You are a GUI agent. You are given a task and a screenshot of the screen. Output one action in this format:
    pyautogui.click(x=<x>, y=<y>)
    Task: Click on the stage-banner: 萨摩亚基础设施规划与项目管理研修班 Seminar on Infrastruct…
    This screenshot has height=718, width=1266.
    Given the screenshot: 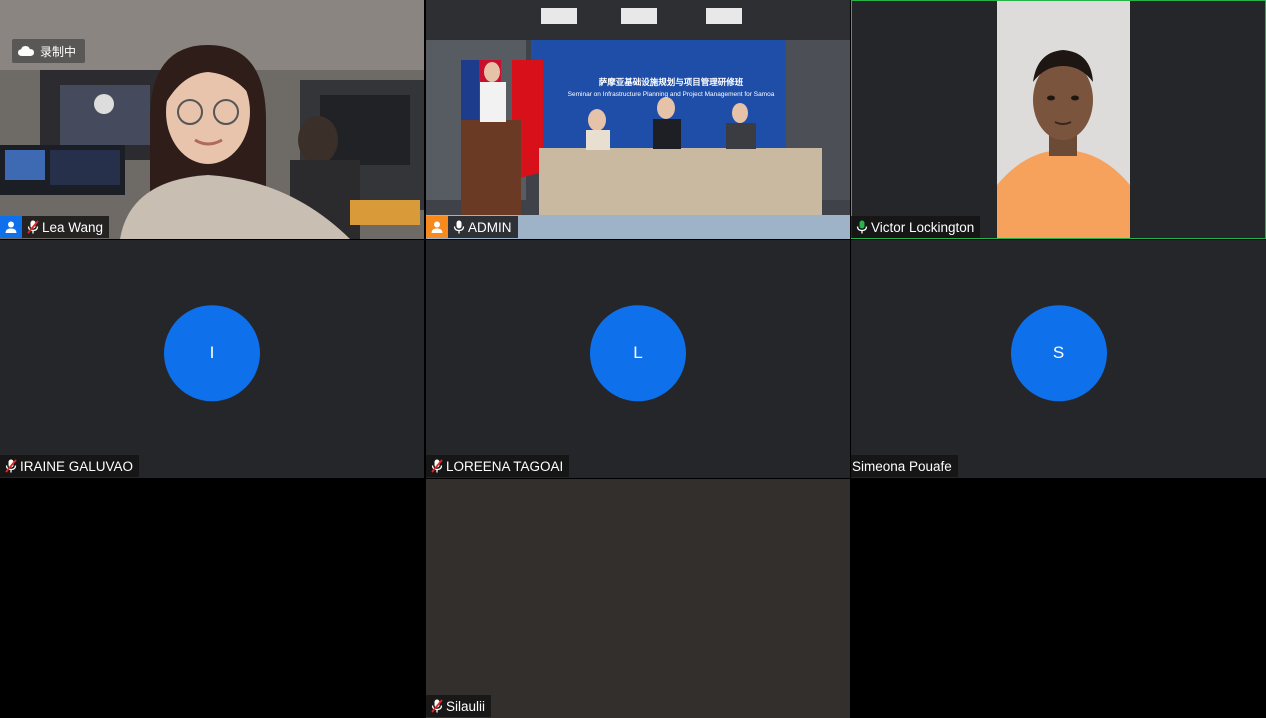 What is the action you would take?
    pyautogui.click(x=671, y=87)
    